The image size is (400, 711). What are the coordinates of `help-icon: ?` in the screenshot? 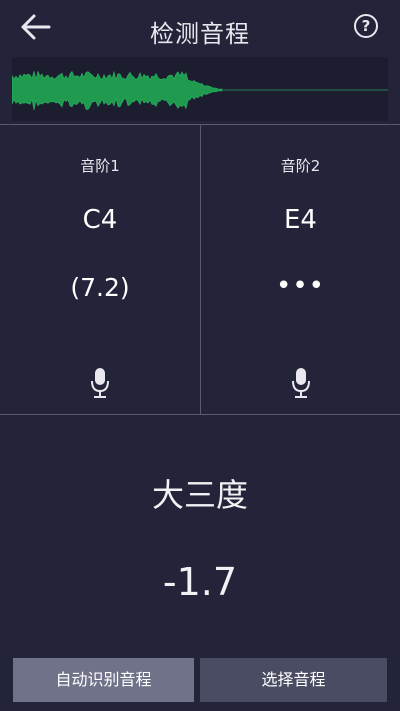 It's located at (366, 26).